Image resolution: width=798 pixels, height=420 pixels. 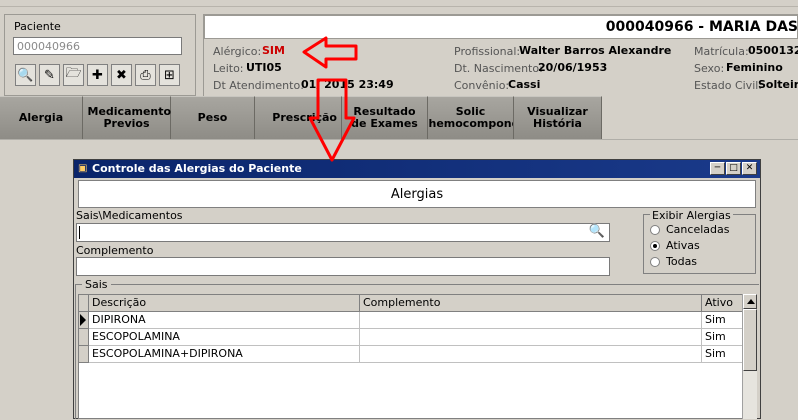 I want to click on annotation-overlay, so click(x=330, y=99).